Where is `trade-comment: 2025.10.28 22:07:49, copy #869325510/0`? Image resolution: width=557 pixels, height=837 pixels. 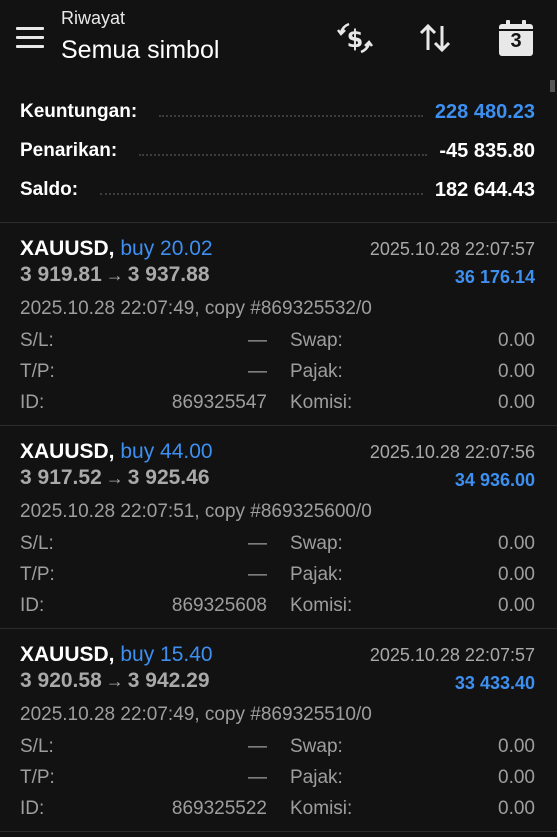
trade-comment: 2025.10.28 22:07:49, copy #869325510/0 is located at coordinates (196, 714).